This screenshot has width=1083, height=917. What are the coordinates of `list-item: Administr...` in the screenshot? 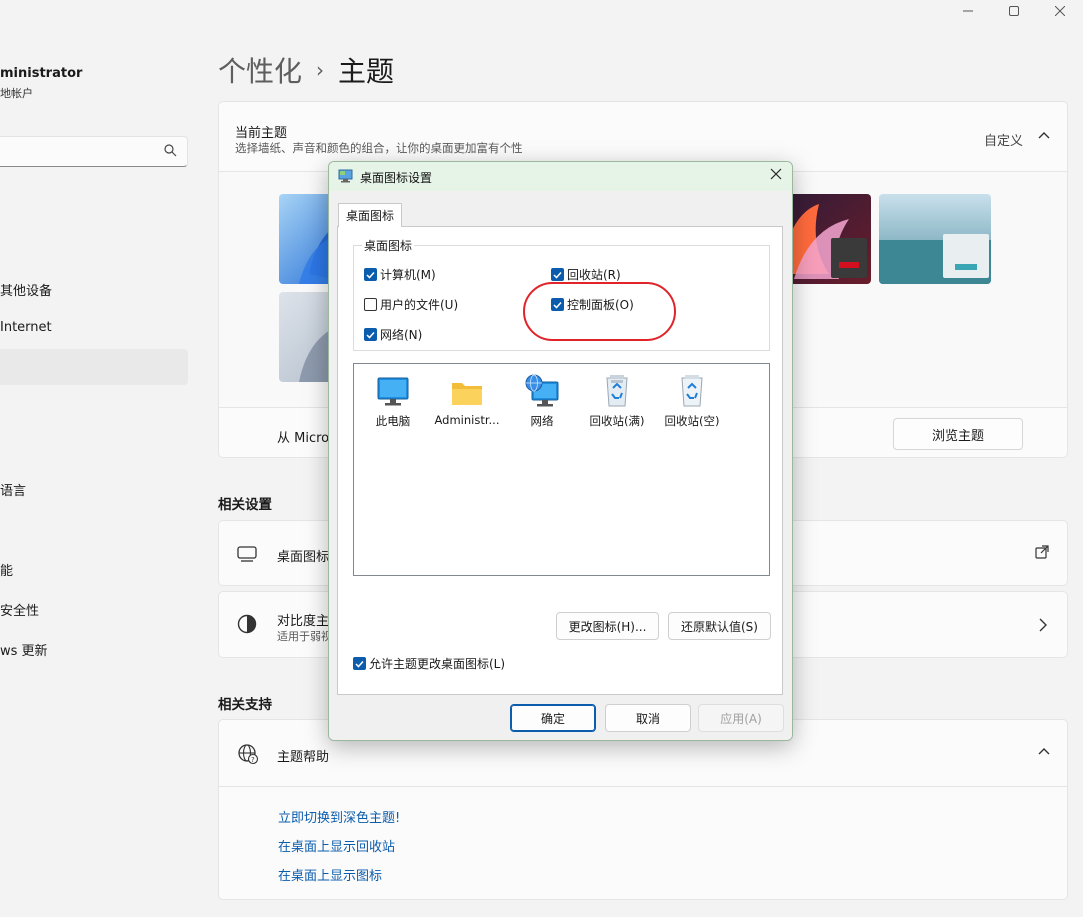 It's located at (467, 397).